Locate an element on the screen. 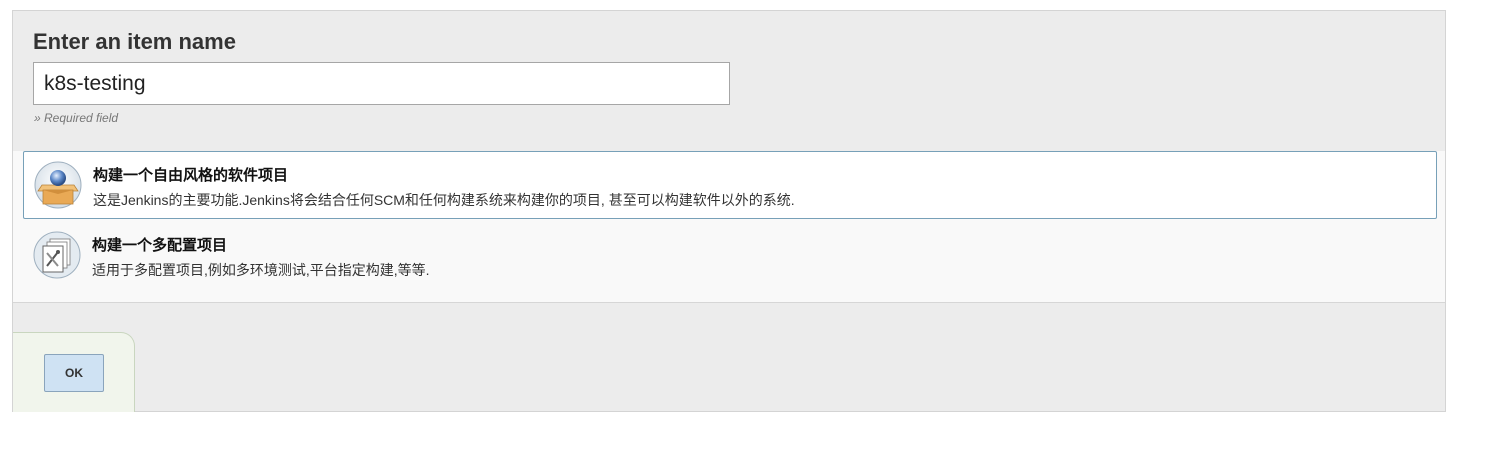 The image size is (1506, 466). required-field-note: » Required field is located at coordinates (76, 118).